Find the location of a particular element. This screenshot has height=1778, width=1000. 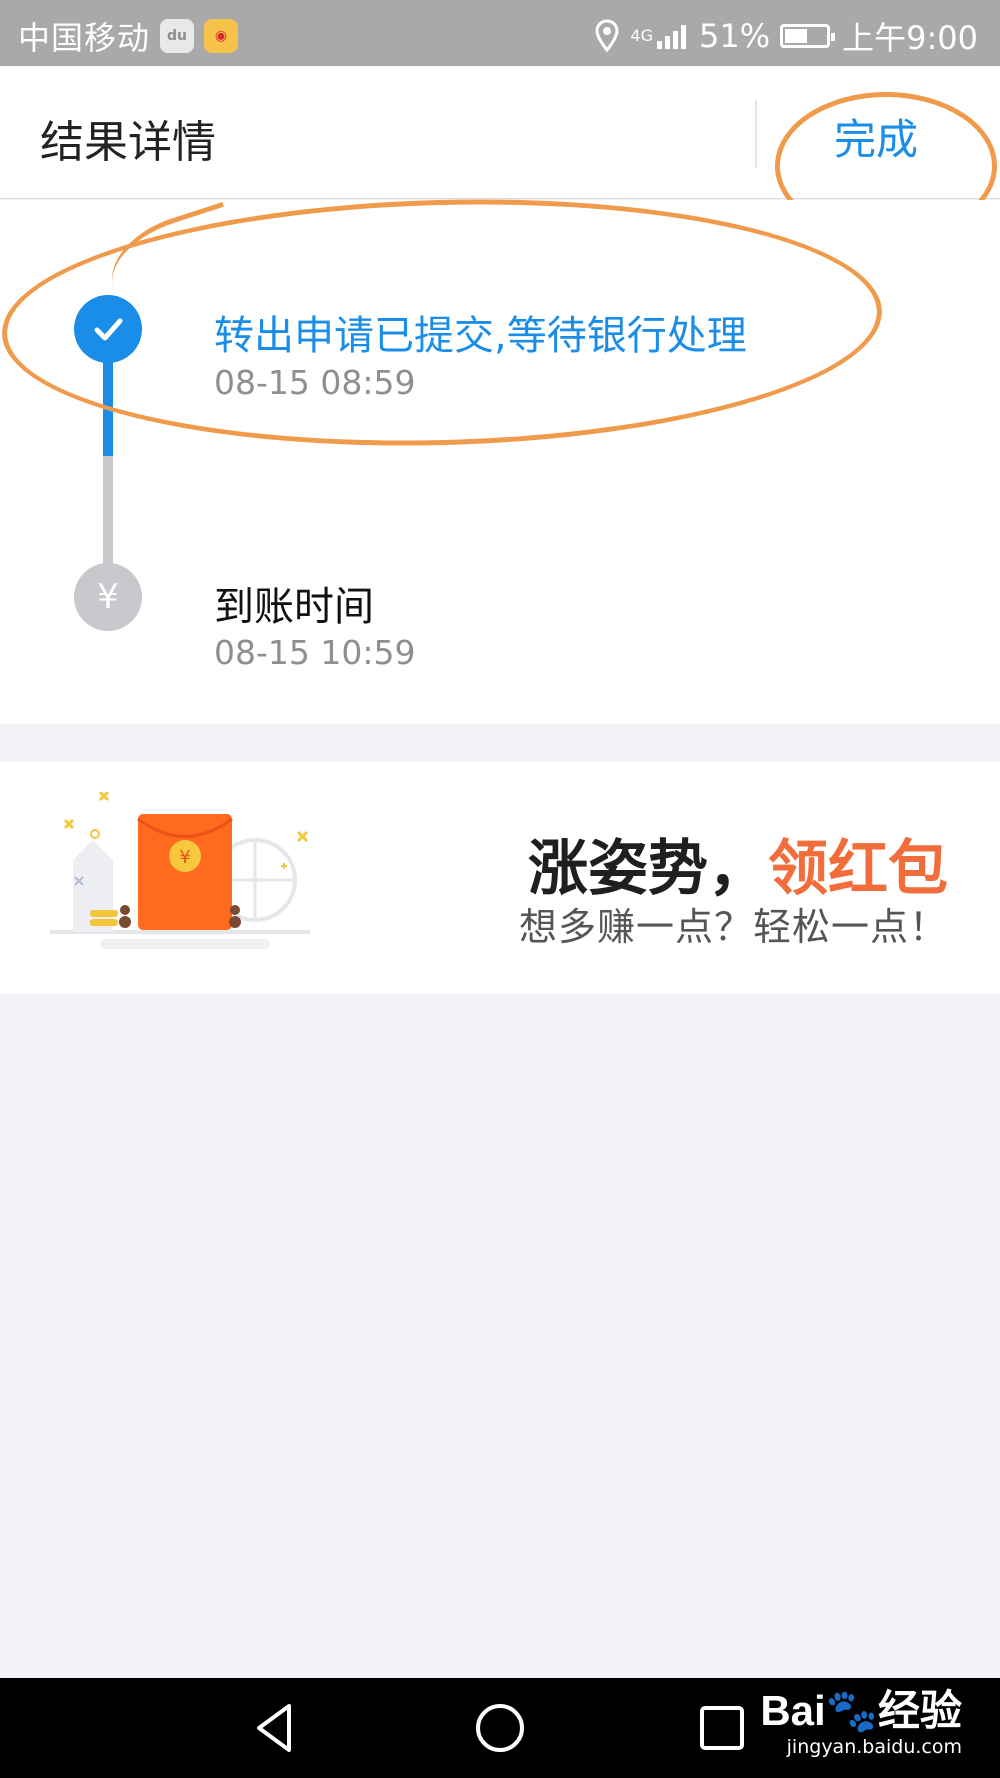

step-title-submitted: 转出申请已提交,等待银行处理 is located at coordinates (480, 336).